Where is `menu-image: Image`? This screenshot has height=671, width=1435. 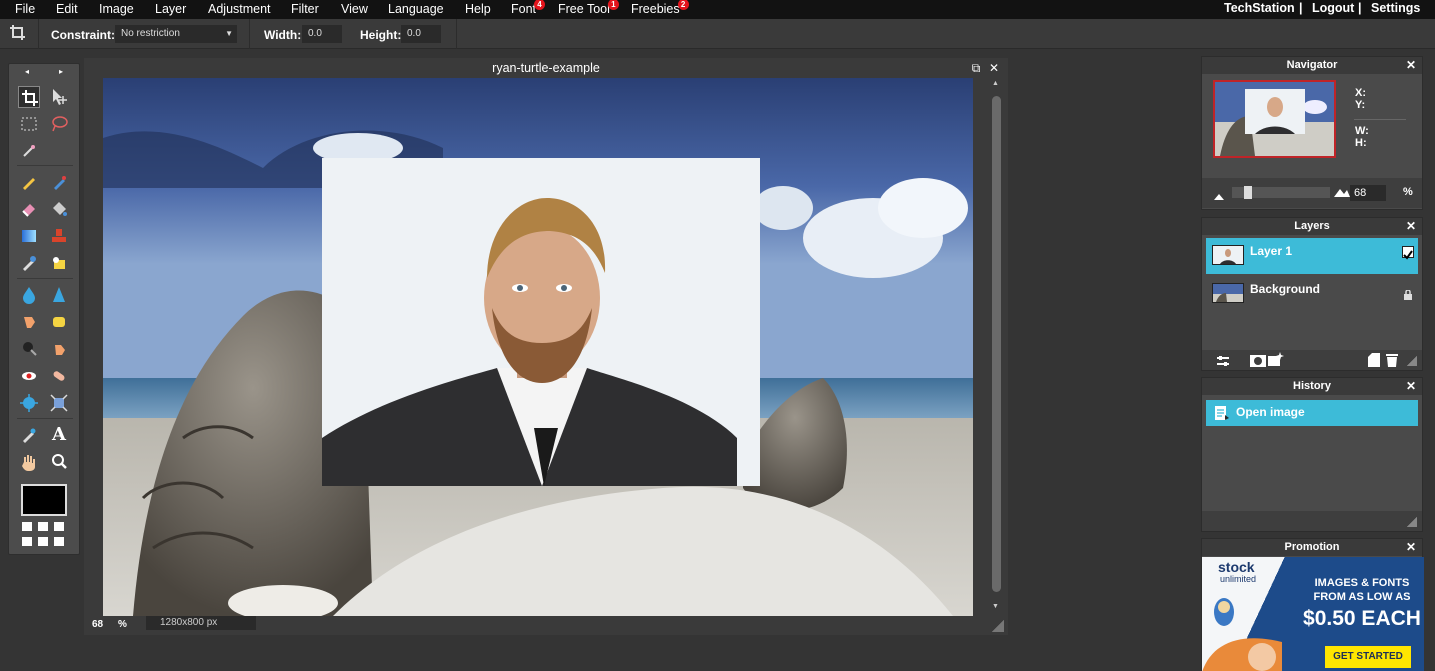 menu-image: Image is located at coordinates (116, 9).